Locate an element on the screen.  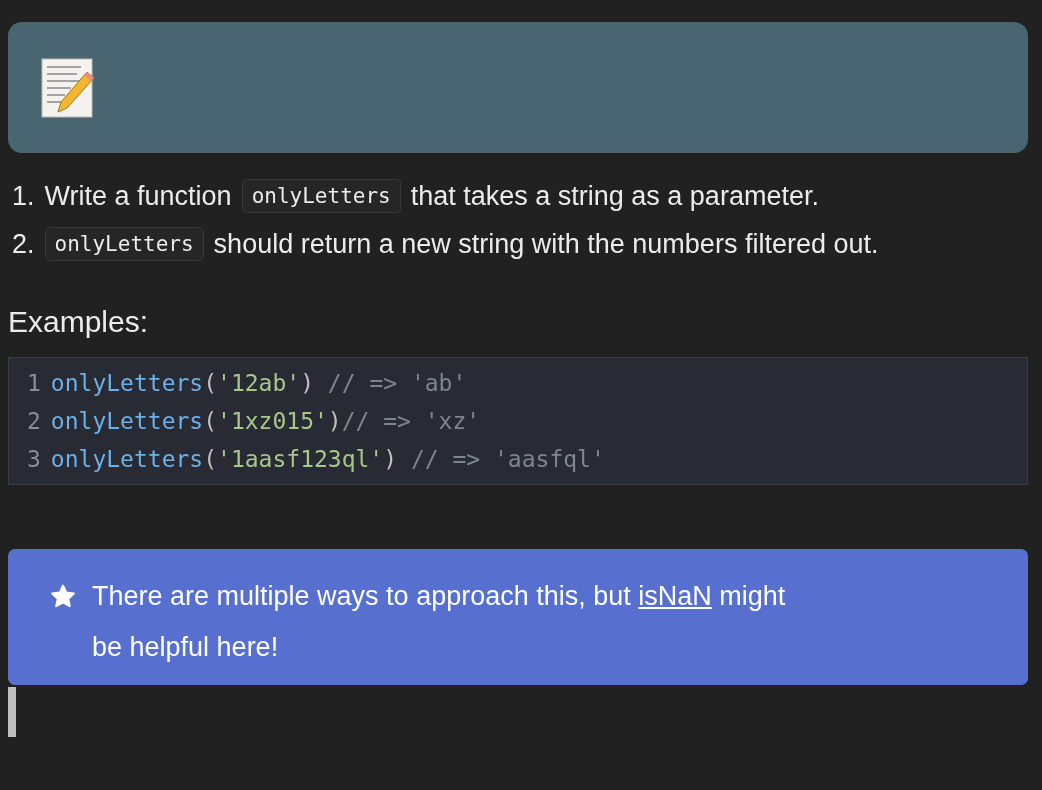
star-icon is located at coordinates (63, 596).